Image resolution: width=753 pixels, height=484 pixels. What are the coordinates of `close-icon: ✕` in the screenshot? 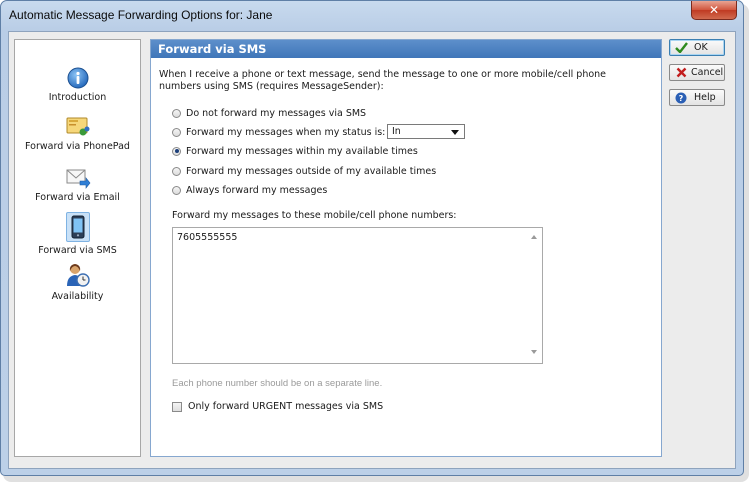 It's located at (714, 10).